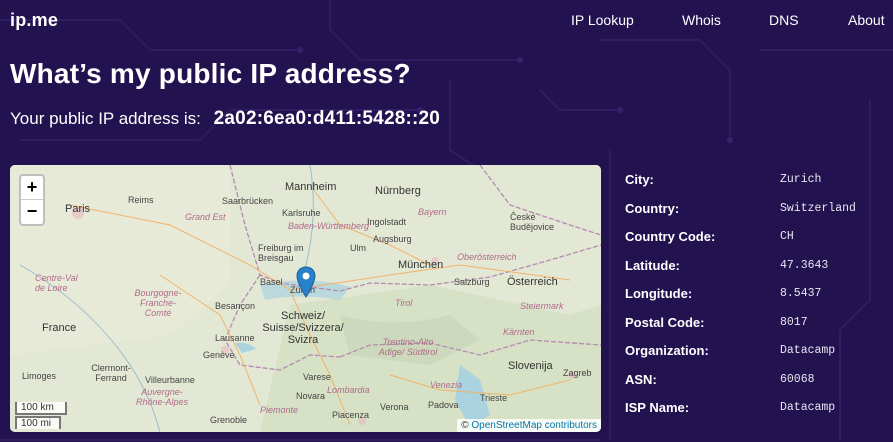  I want to click on detail-label: Postal Code:, so click(665, 322).